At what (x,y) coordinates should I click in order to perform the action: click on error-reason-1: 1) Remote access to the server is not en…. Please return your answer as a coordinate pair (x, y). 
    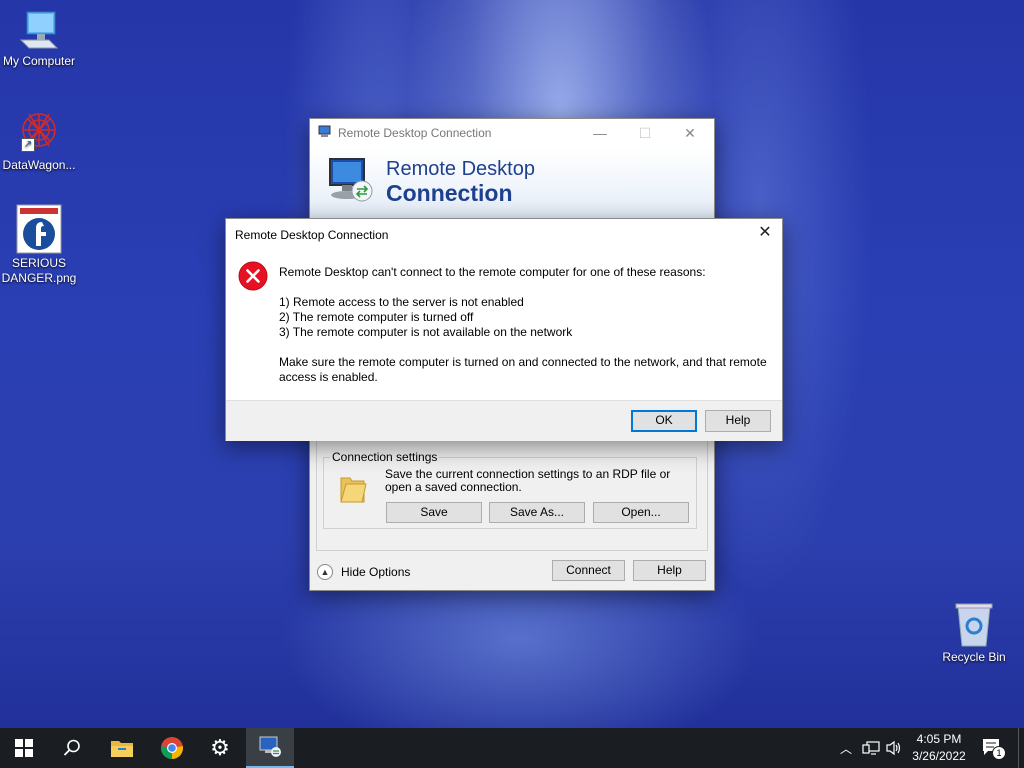
    Looking at the image, I should click on (401, 302).